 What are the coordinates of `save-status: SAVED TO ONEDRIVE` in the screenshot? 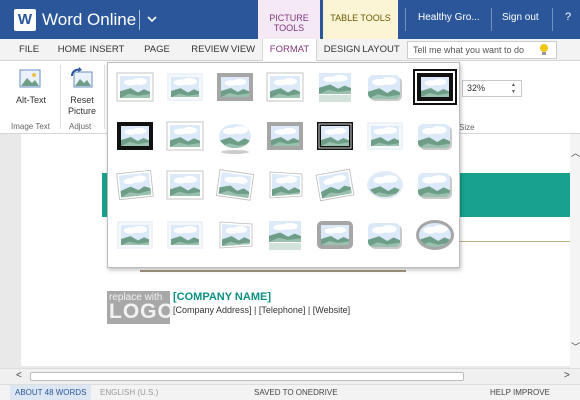 It's located at (296, 392).